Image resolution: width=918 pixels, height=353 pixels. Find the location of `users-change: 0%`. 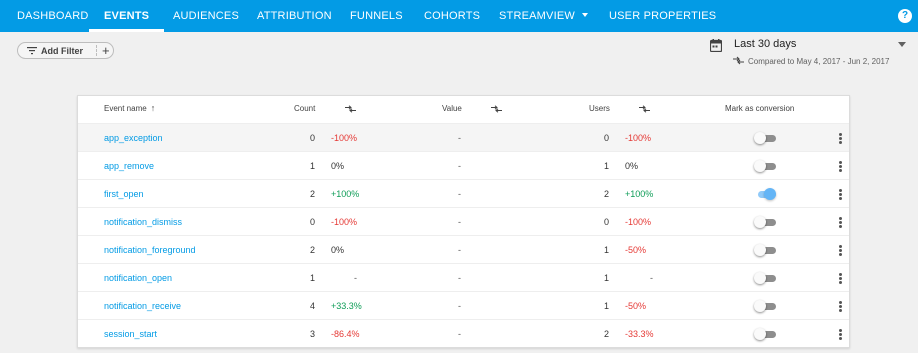

users-change: 0% is located at coordinates (632, 166).